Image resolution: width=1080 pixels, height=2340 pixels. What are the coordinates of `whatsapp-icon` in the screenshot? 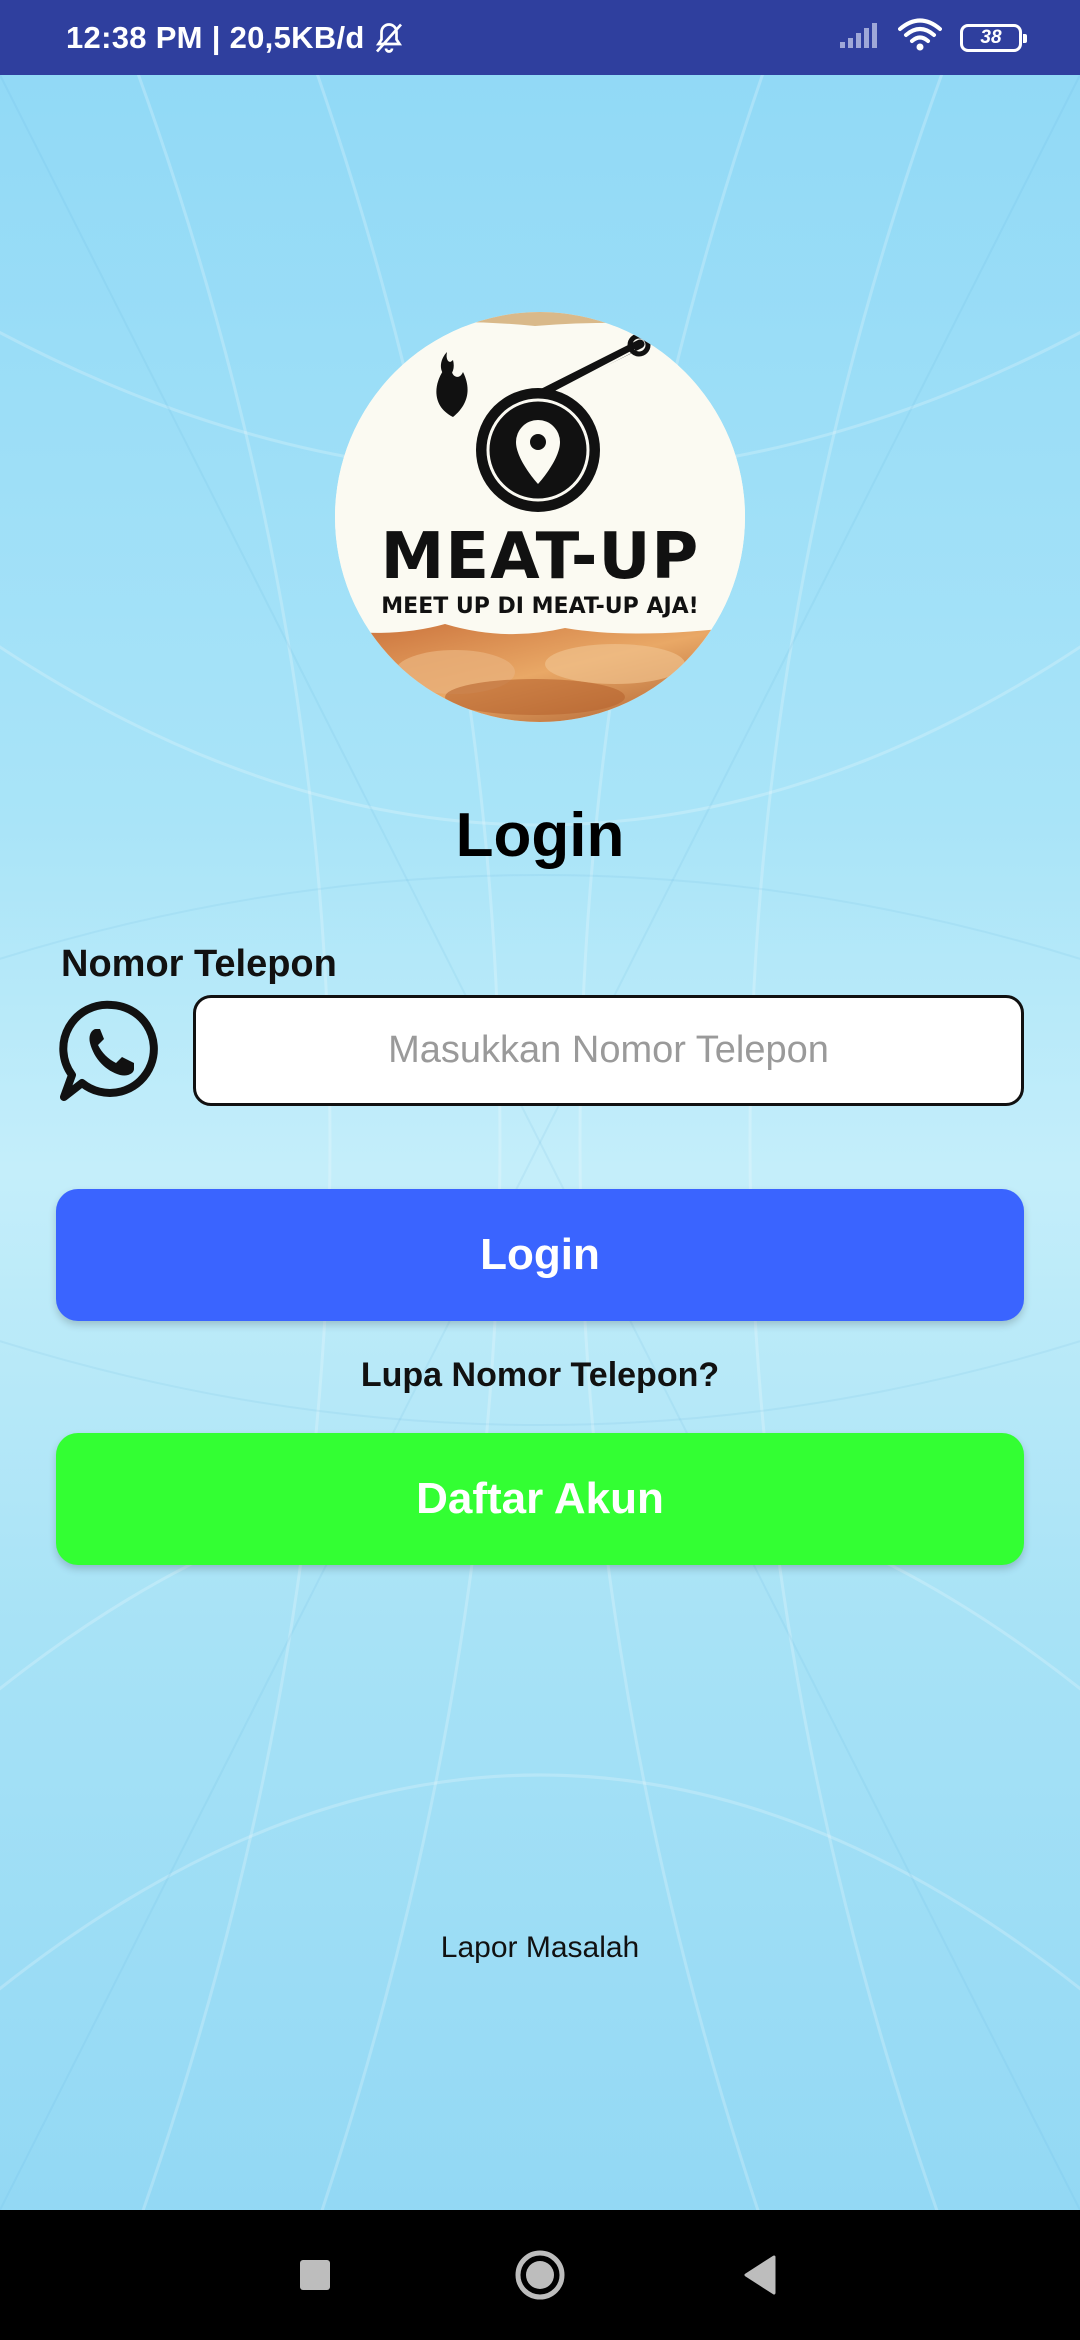 It's located at (112, 1051).